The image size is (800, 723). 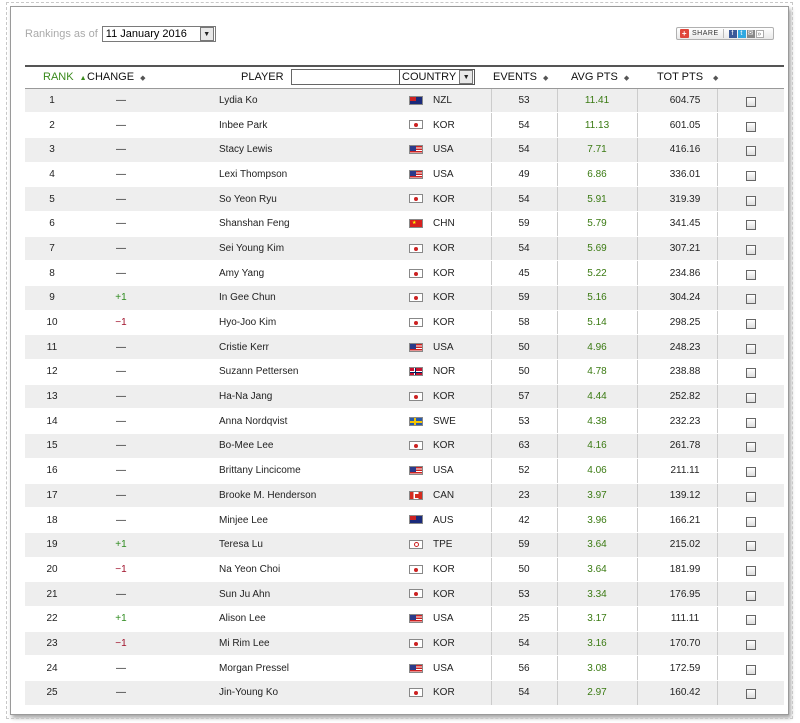 I want to click on player-name: Hyo-Joo Kim, so click(x=279, y=323).